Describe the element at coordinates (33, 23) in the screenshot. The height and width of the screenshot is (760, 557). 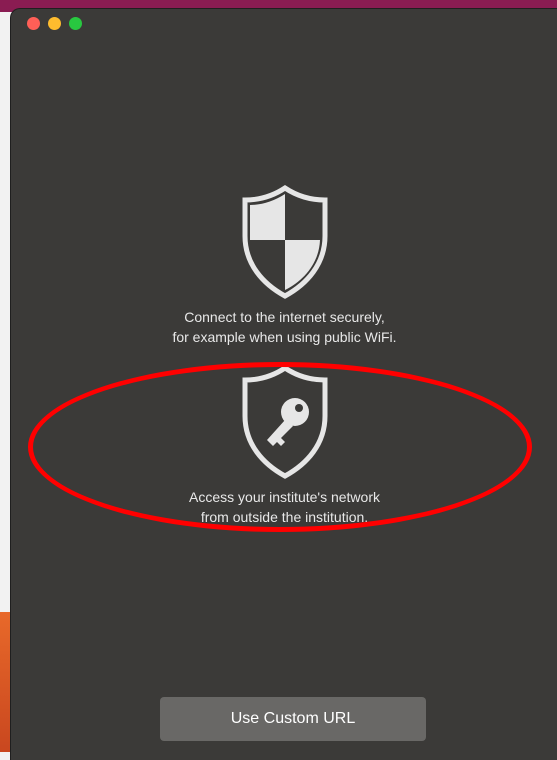
I see `close-window-button` at that location.